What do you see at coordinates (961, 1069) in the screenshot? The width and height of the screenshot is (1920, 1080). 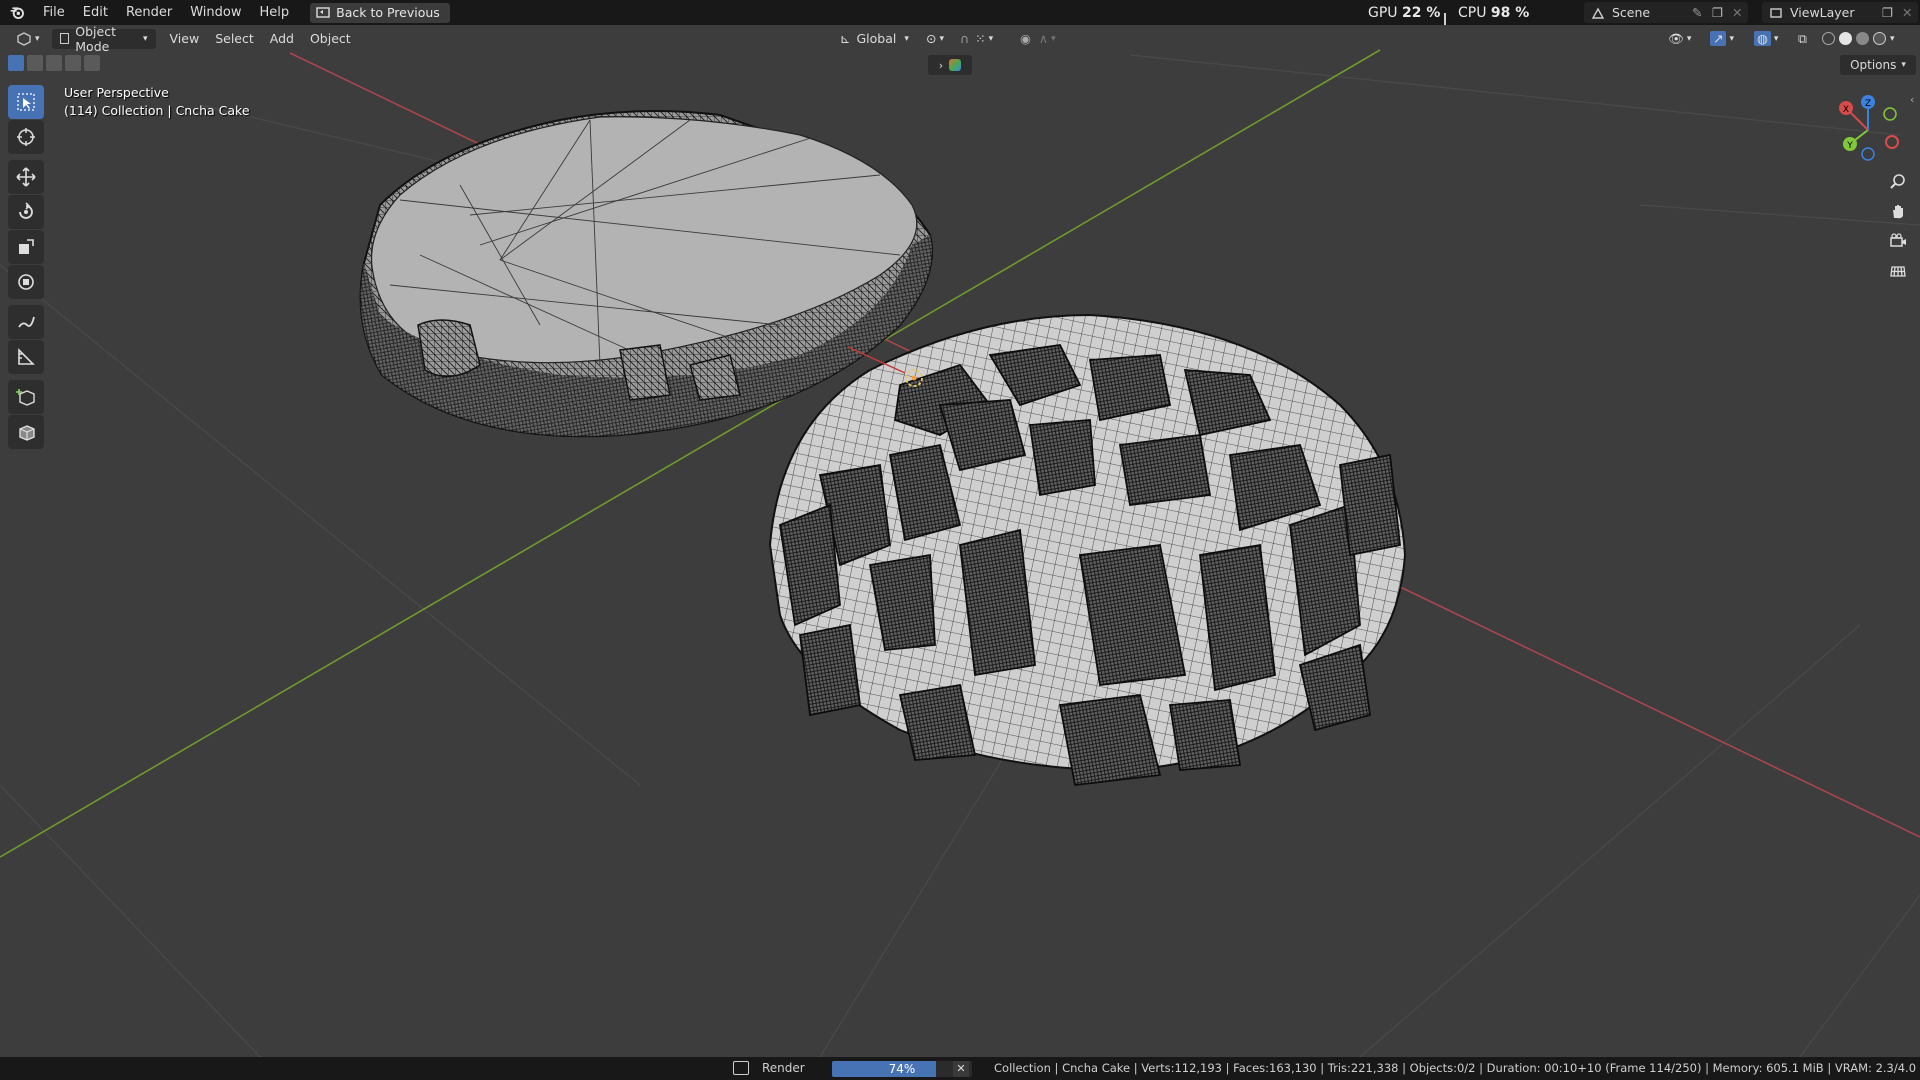 I see `cancel-render-button: ✕` at bounding box center [961, 1069].